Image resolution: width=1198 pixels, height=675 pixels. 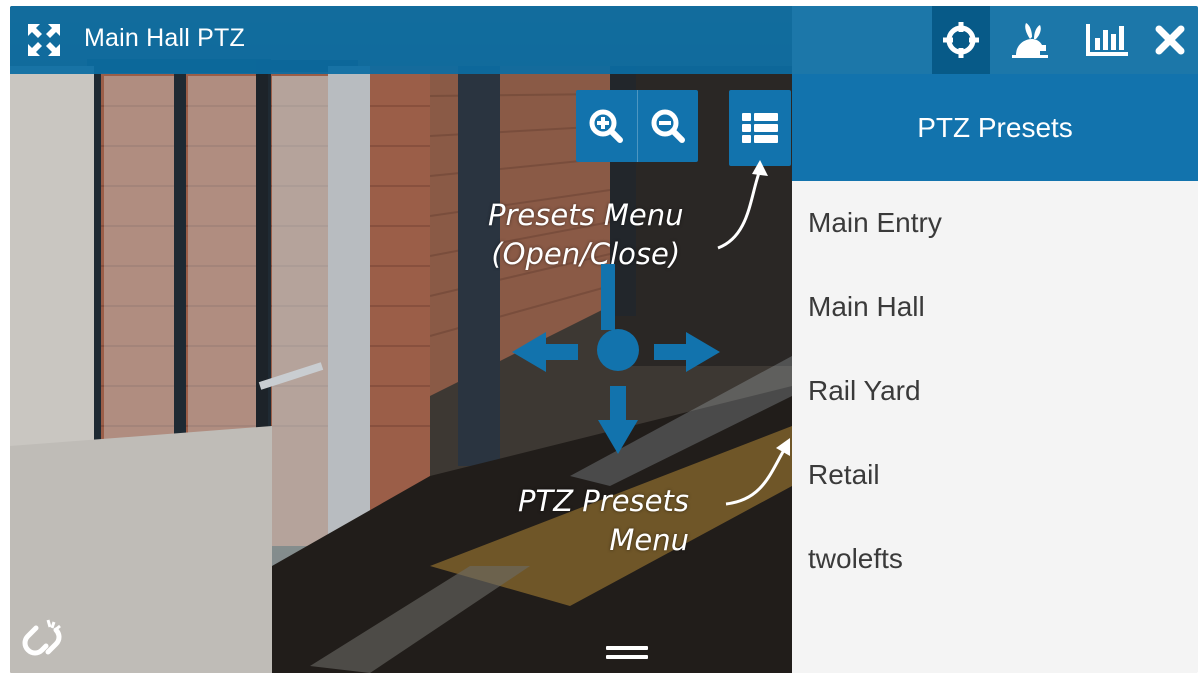 I want to click on list-icon, so click(x=760, y=128).